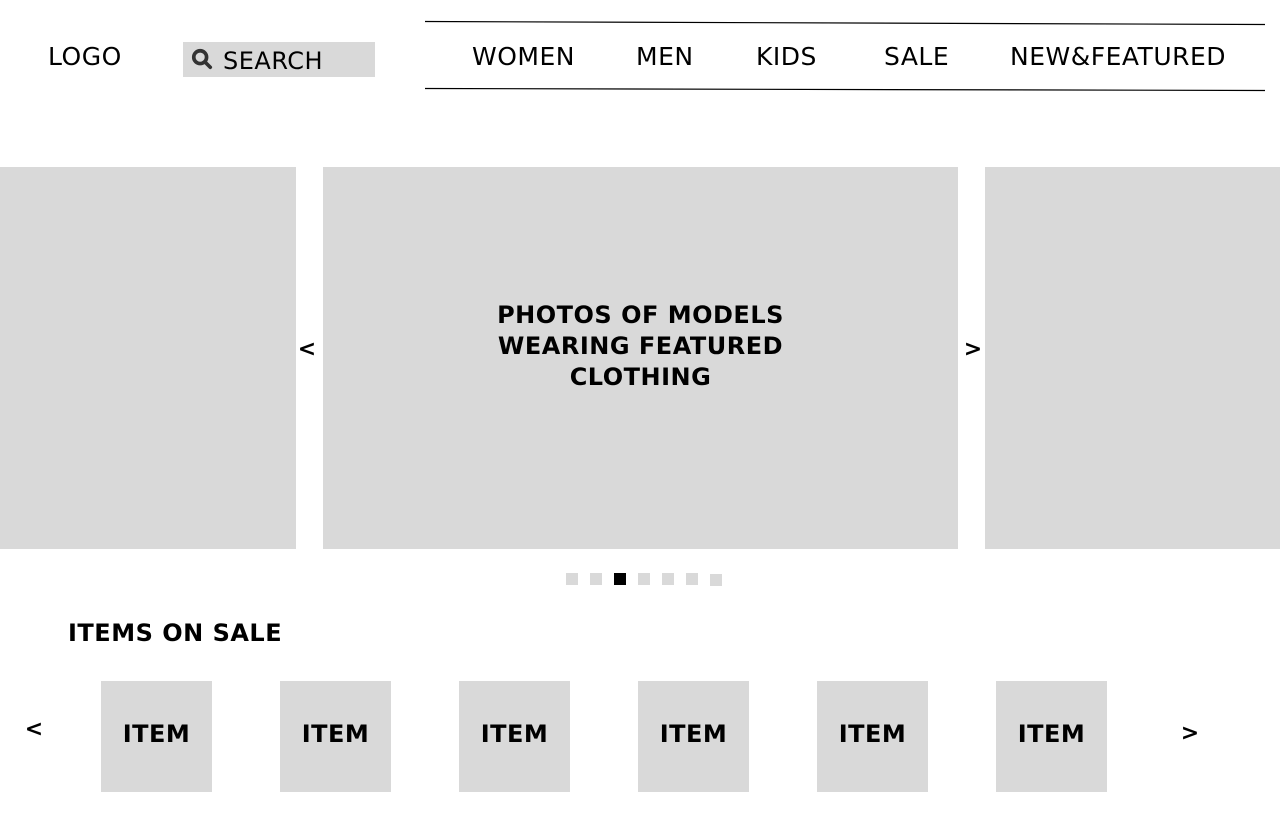 The height and width of the screenshot is (832, 1280). Describe the element at coordinates (640, 315) in the screenshot. I see `hero-caption-line: PHOTOS OF MODELS` at that location.